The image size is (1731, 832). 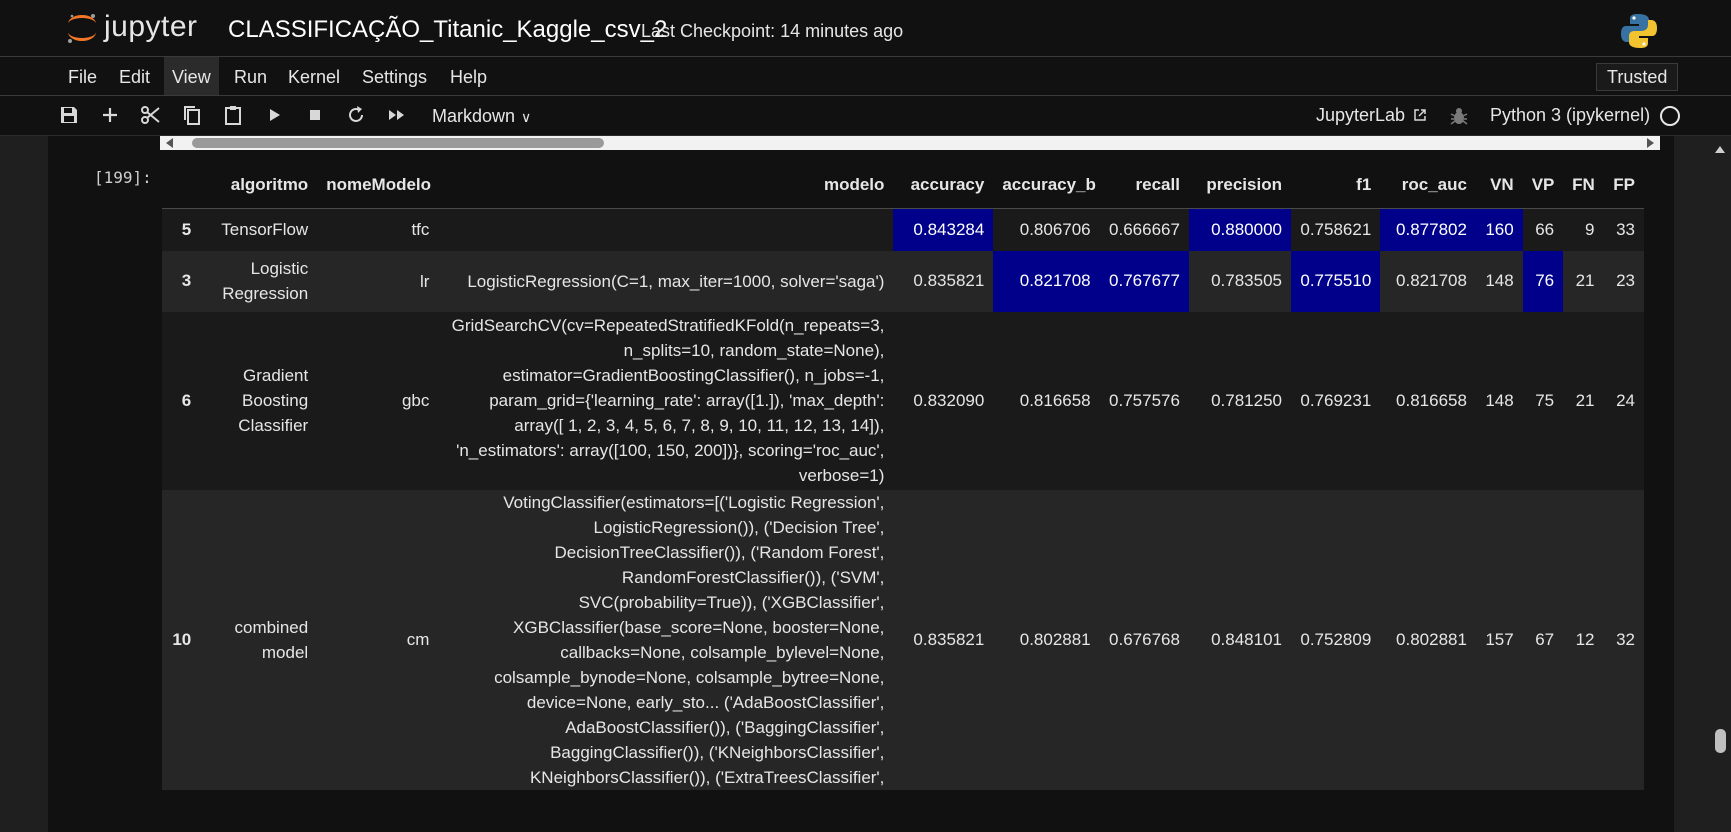 What do you see at coordinates (265, 281) in the screenshot?
I see `cell-algoritmo: Logistic Regression` at bounding box center [265, 281].